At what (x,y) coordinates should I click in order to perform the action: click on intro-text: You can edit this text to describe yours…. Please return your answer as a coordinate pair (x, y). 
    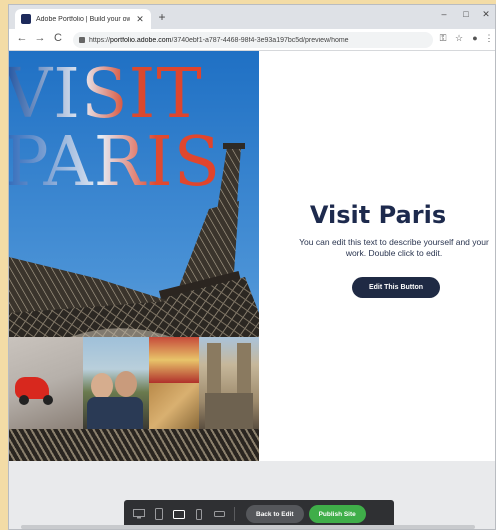
    Looking at the image, I should click on (394, 248).